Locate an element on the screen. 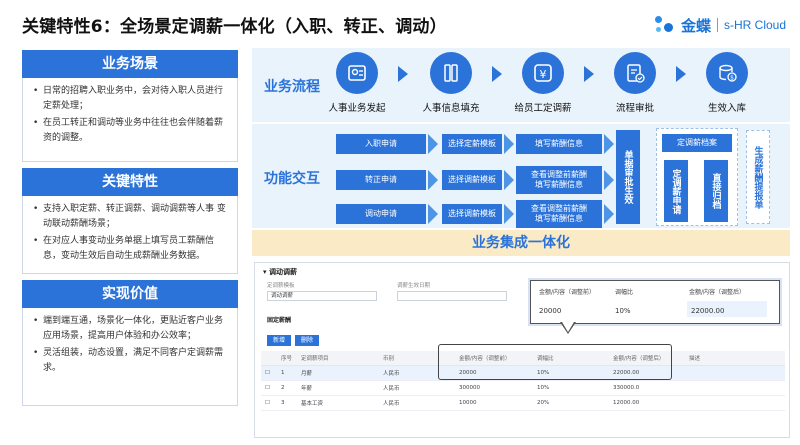 Image resolution: width=800 pixels, height=445 pixels. table-row: ☐ 2 年薪 人民币 300000 10% 330000.0 is located at coordinates (523, 388).